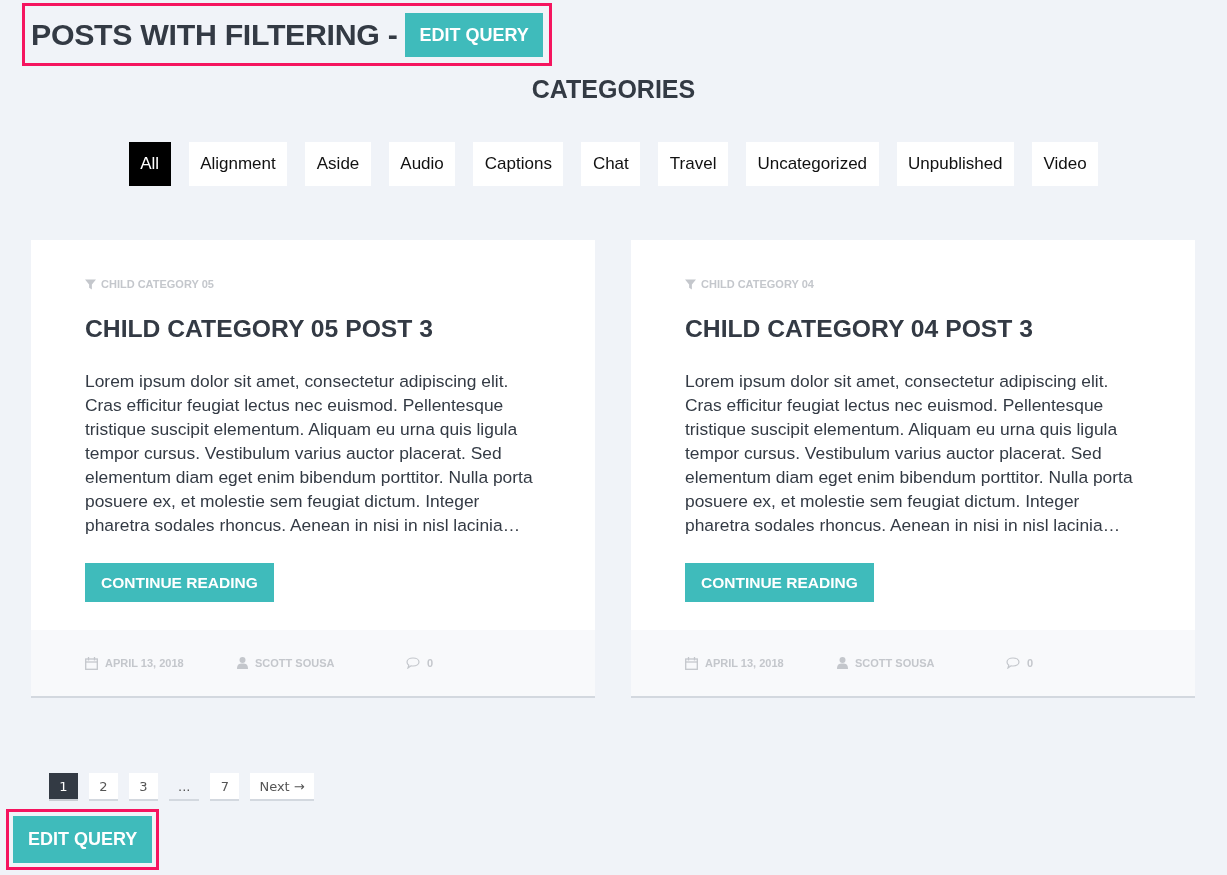 This screenshot has width=1227, height=875. What do you see at coordinates (282, 787) in the screenshot?
I see `next-page-link: Next →` at bounding box center [282, 787].